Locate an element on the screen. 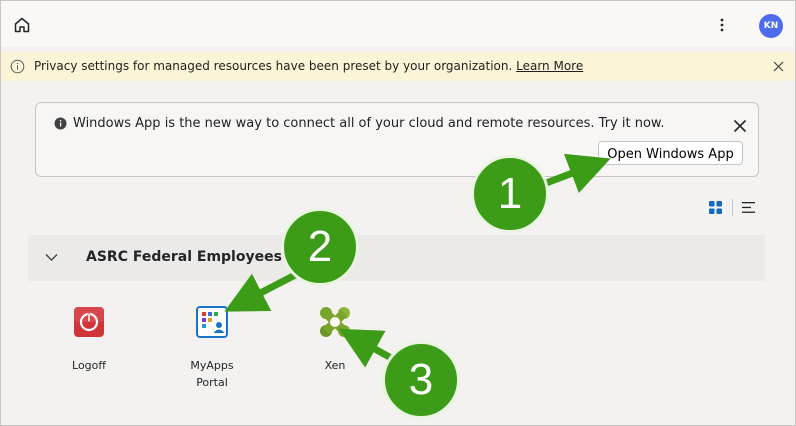  callout-3: 3 is located at coordinates (421, 380).